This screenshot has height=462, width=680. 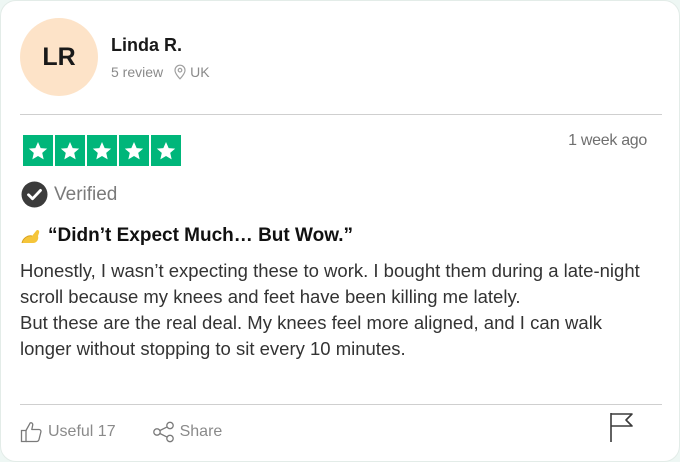 I want to click on location-pin-icon, so click(x=180, y=72).